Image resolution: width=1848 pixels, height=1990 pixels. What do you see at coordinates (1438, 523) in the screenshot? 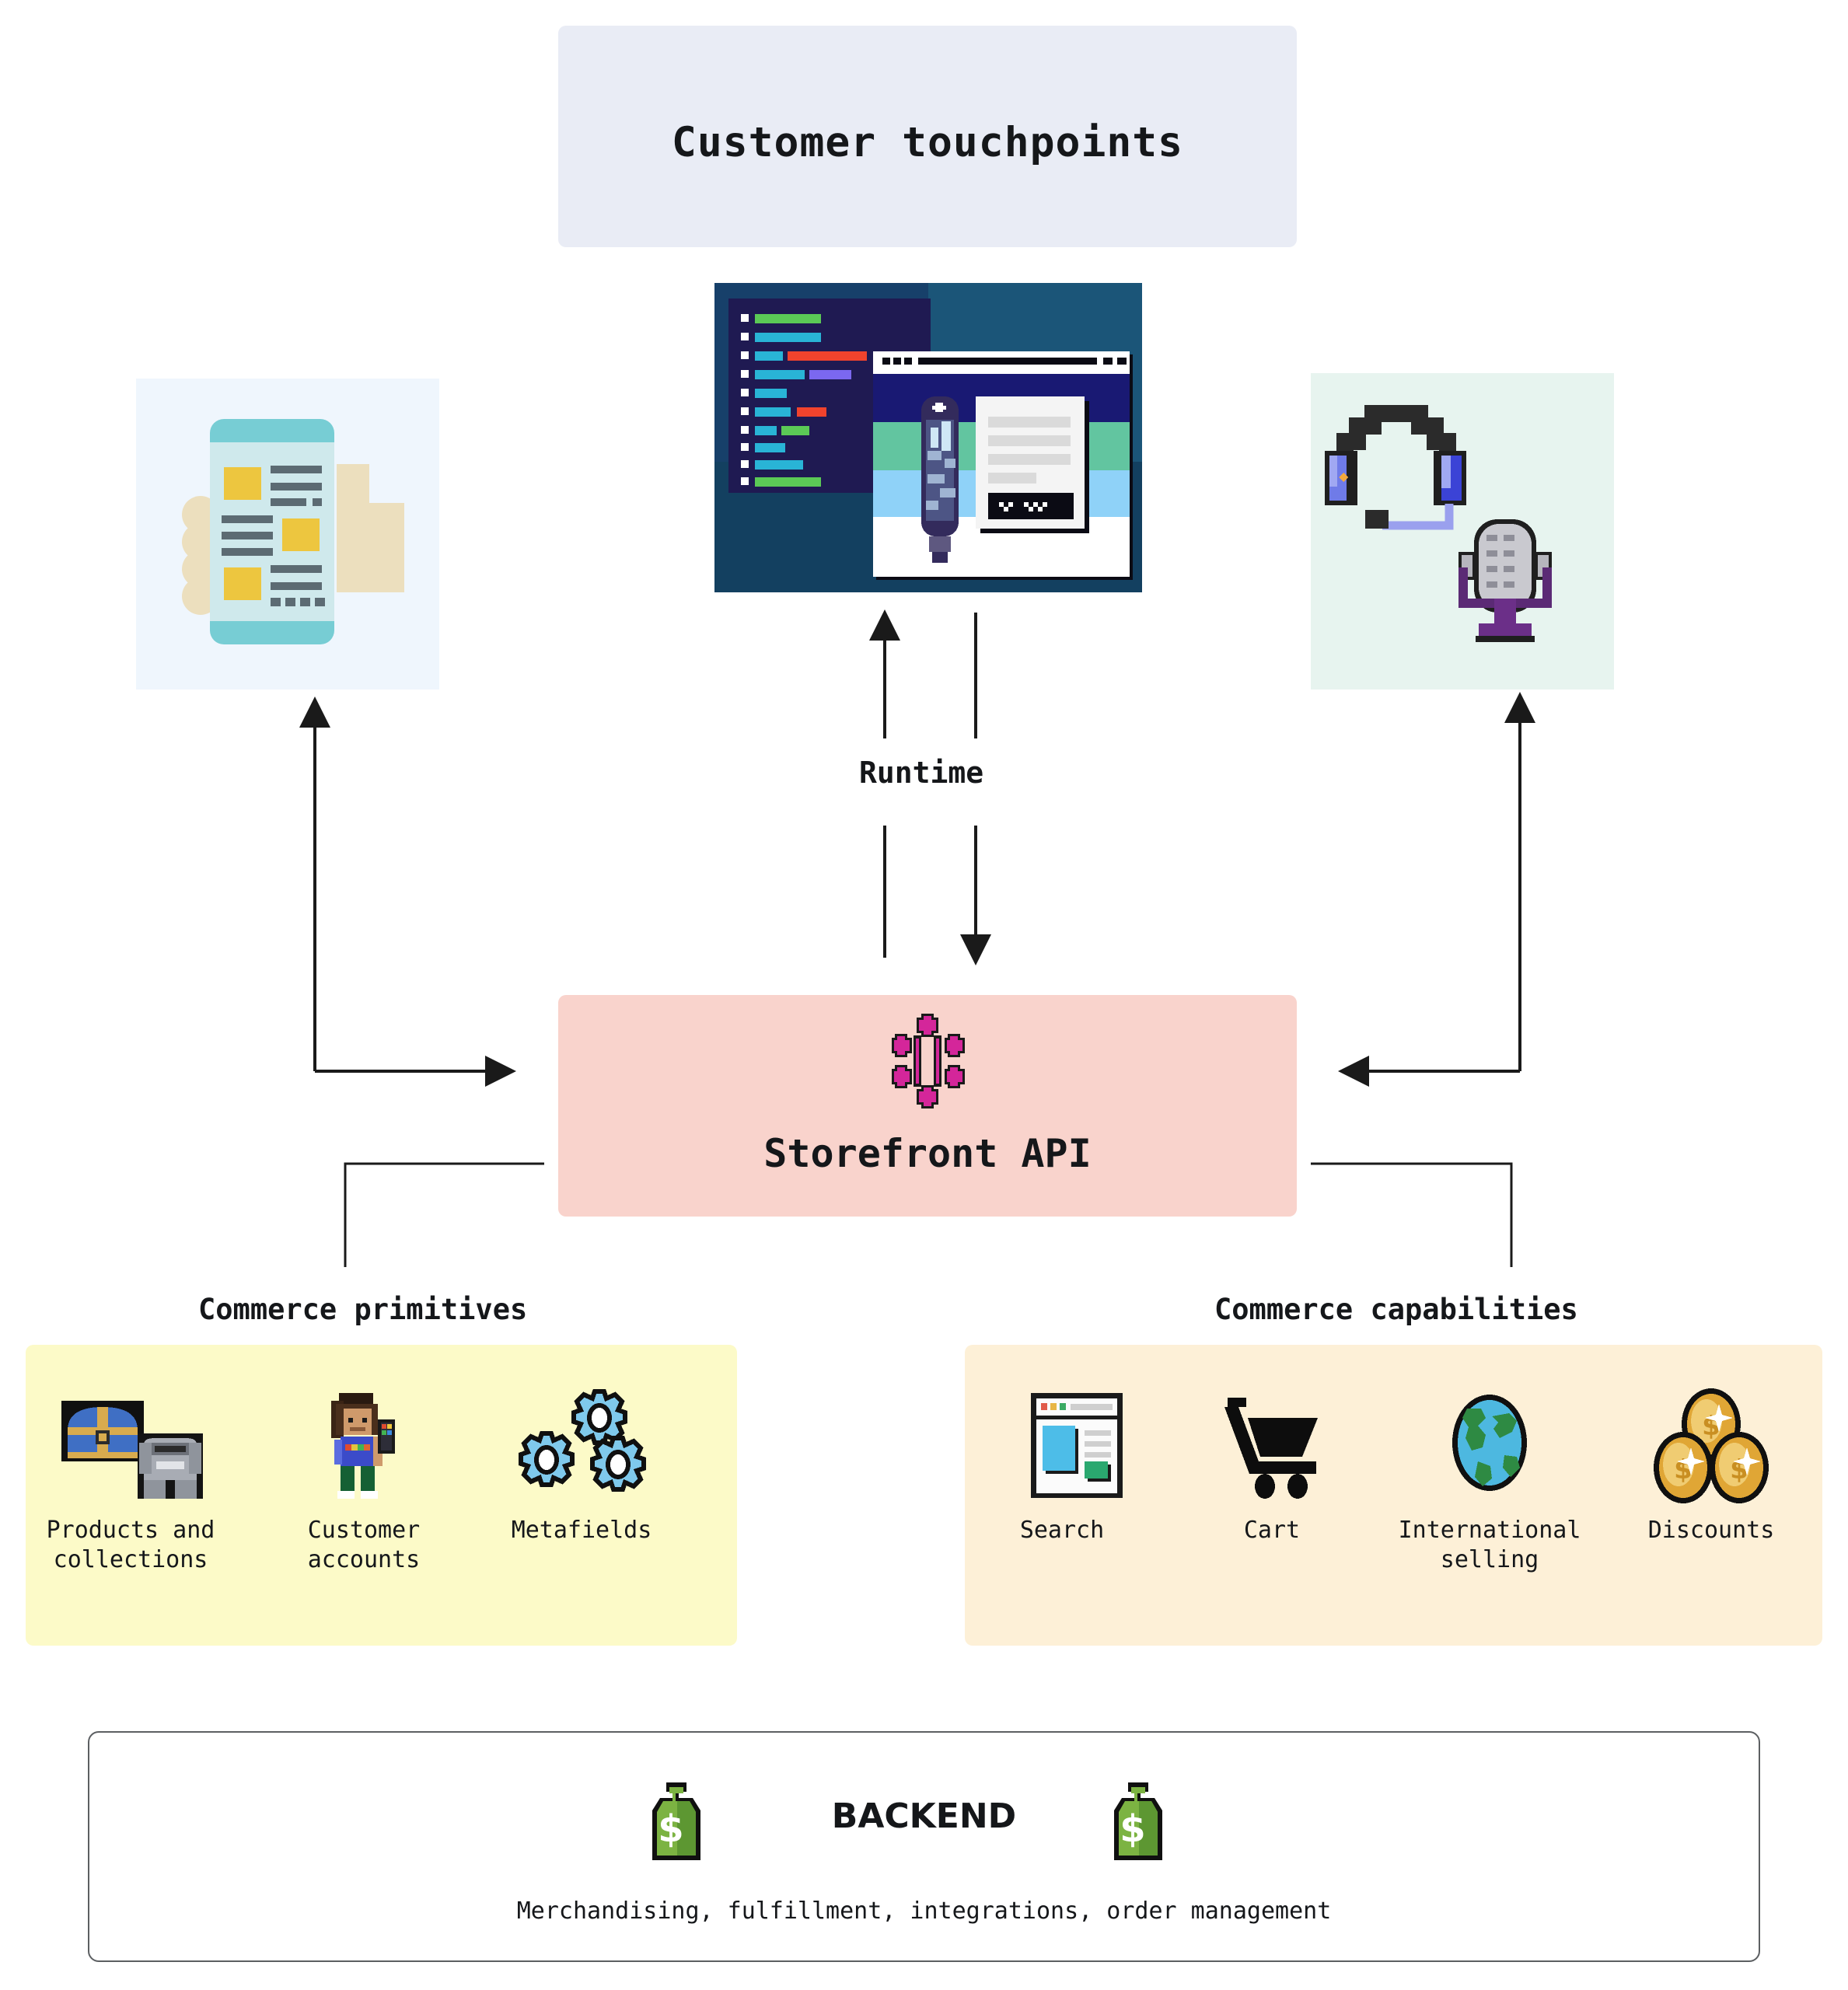
I see `headset-and-microphone-icon` at bounding box center [1438, 523].